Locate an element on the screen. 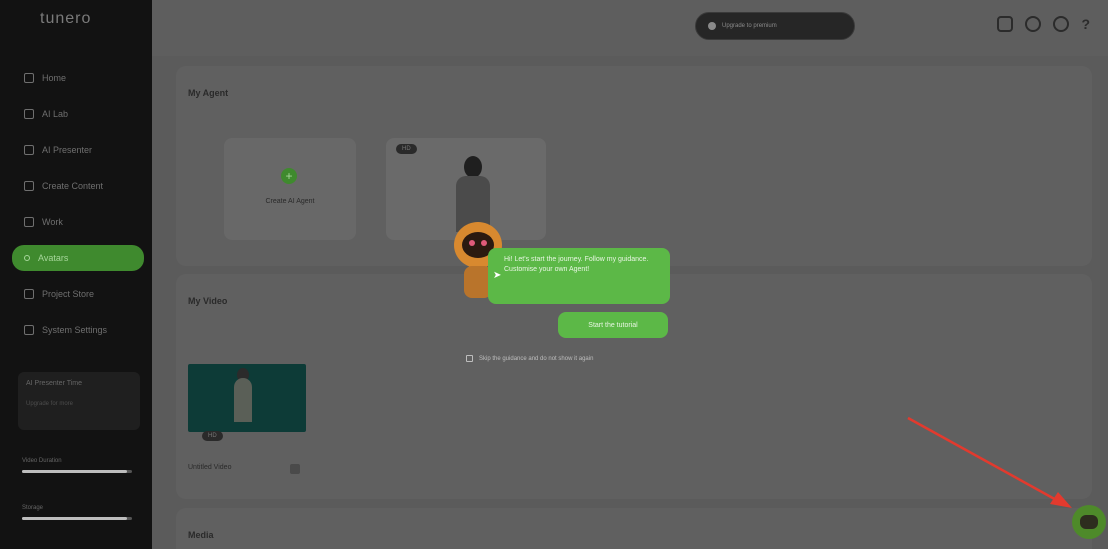 This screenshot has width=1108, height=549. plus-icon: + is located at coordinates (289, 176).